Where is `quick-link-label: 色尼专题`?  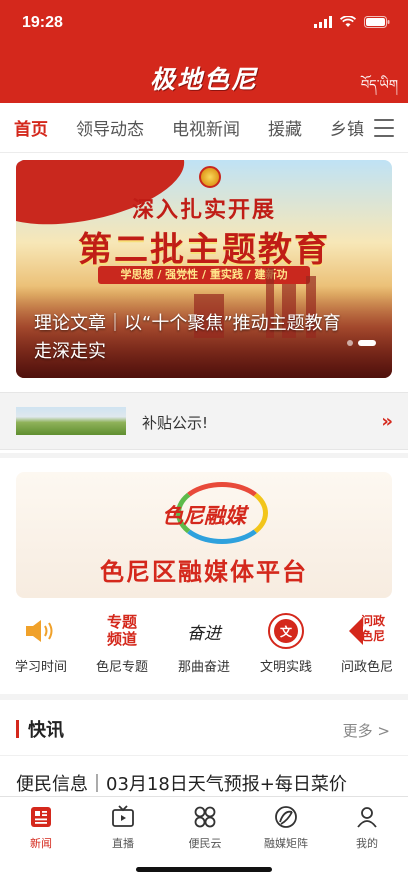 quick-link-label: 色尼专题 is located at coordinates (121, 667).